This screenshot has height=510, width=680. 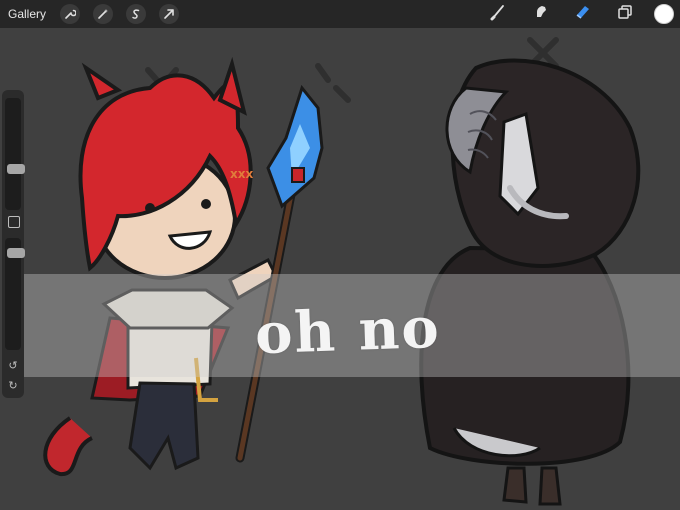 I want to click on transform-button, so click(x=169, y=14).